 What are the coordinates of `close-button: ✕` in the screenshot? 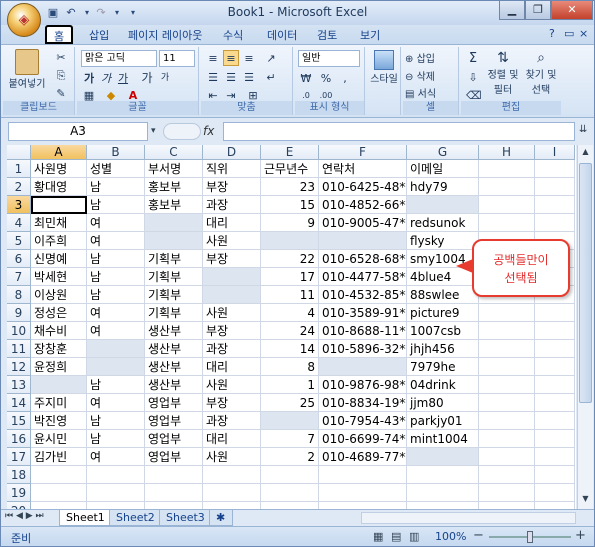 It's located at (572, 10).